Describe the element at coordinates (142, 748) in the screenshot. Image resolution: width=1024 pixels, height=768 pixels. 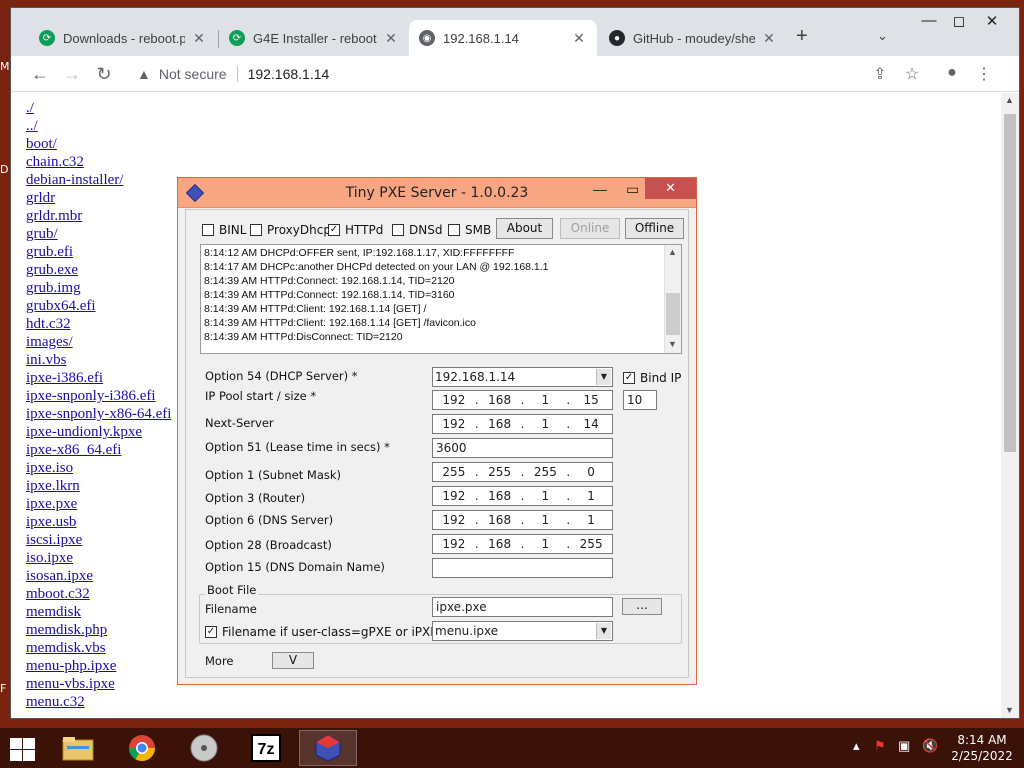
I see `chrome-icon` at that location.